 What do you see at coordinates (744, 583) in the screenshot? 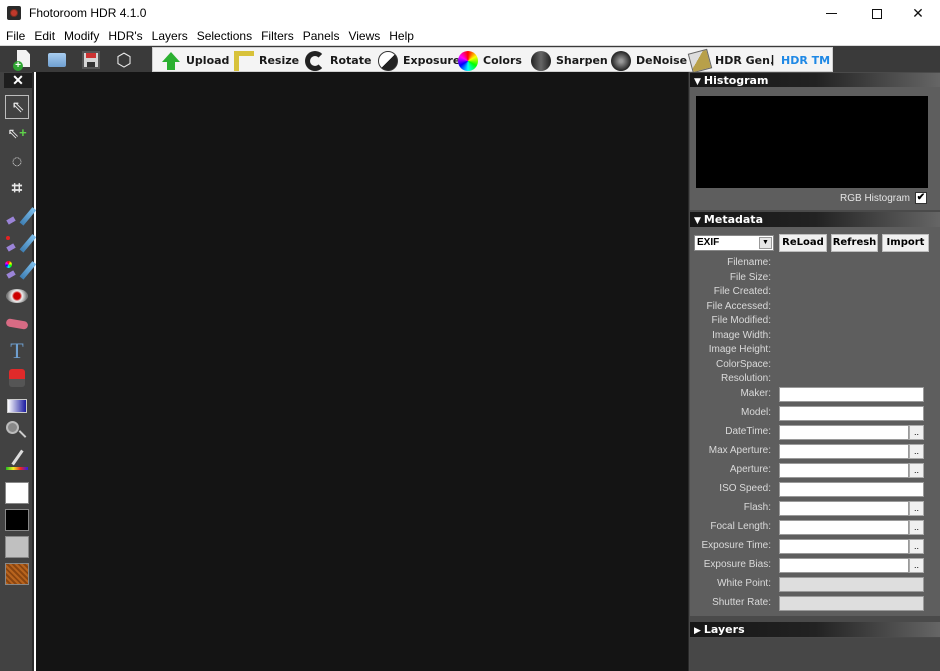
I see `white-point-label: White Point:` at bounding box center [744, 583].